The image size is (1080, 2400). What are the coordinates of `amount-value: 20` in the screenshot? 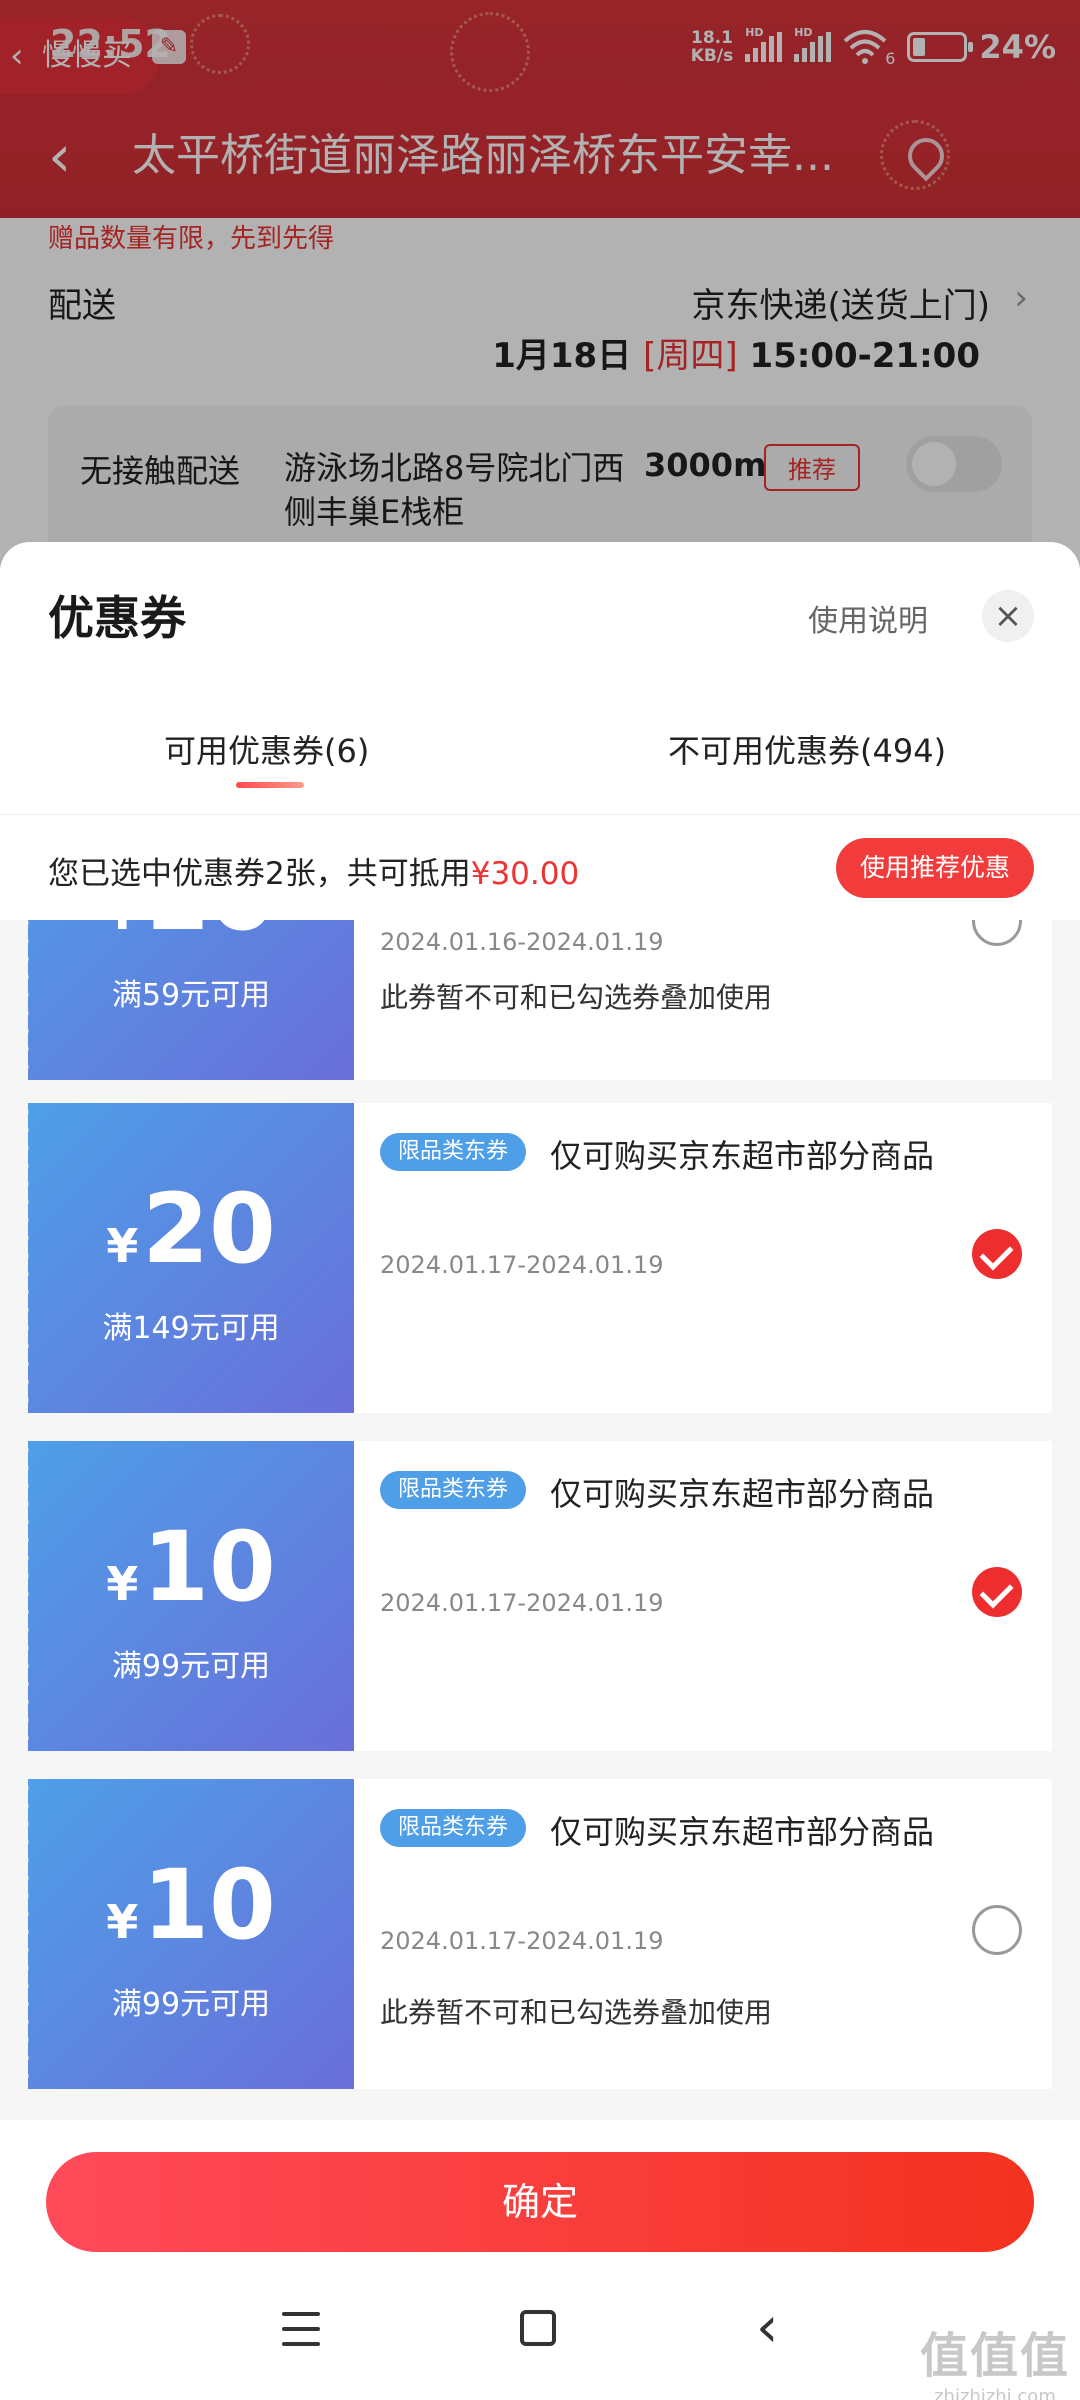 It's located at (209, 1229).